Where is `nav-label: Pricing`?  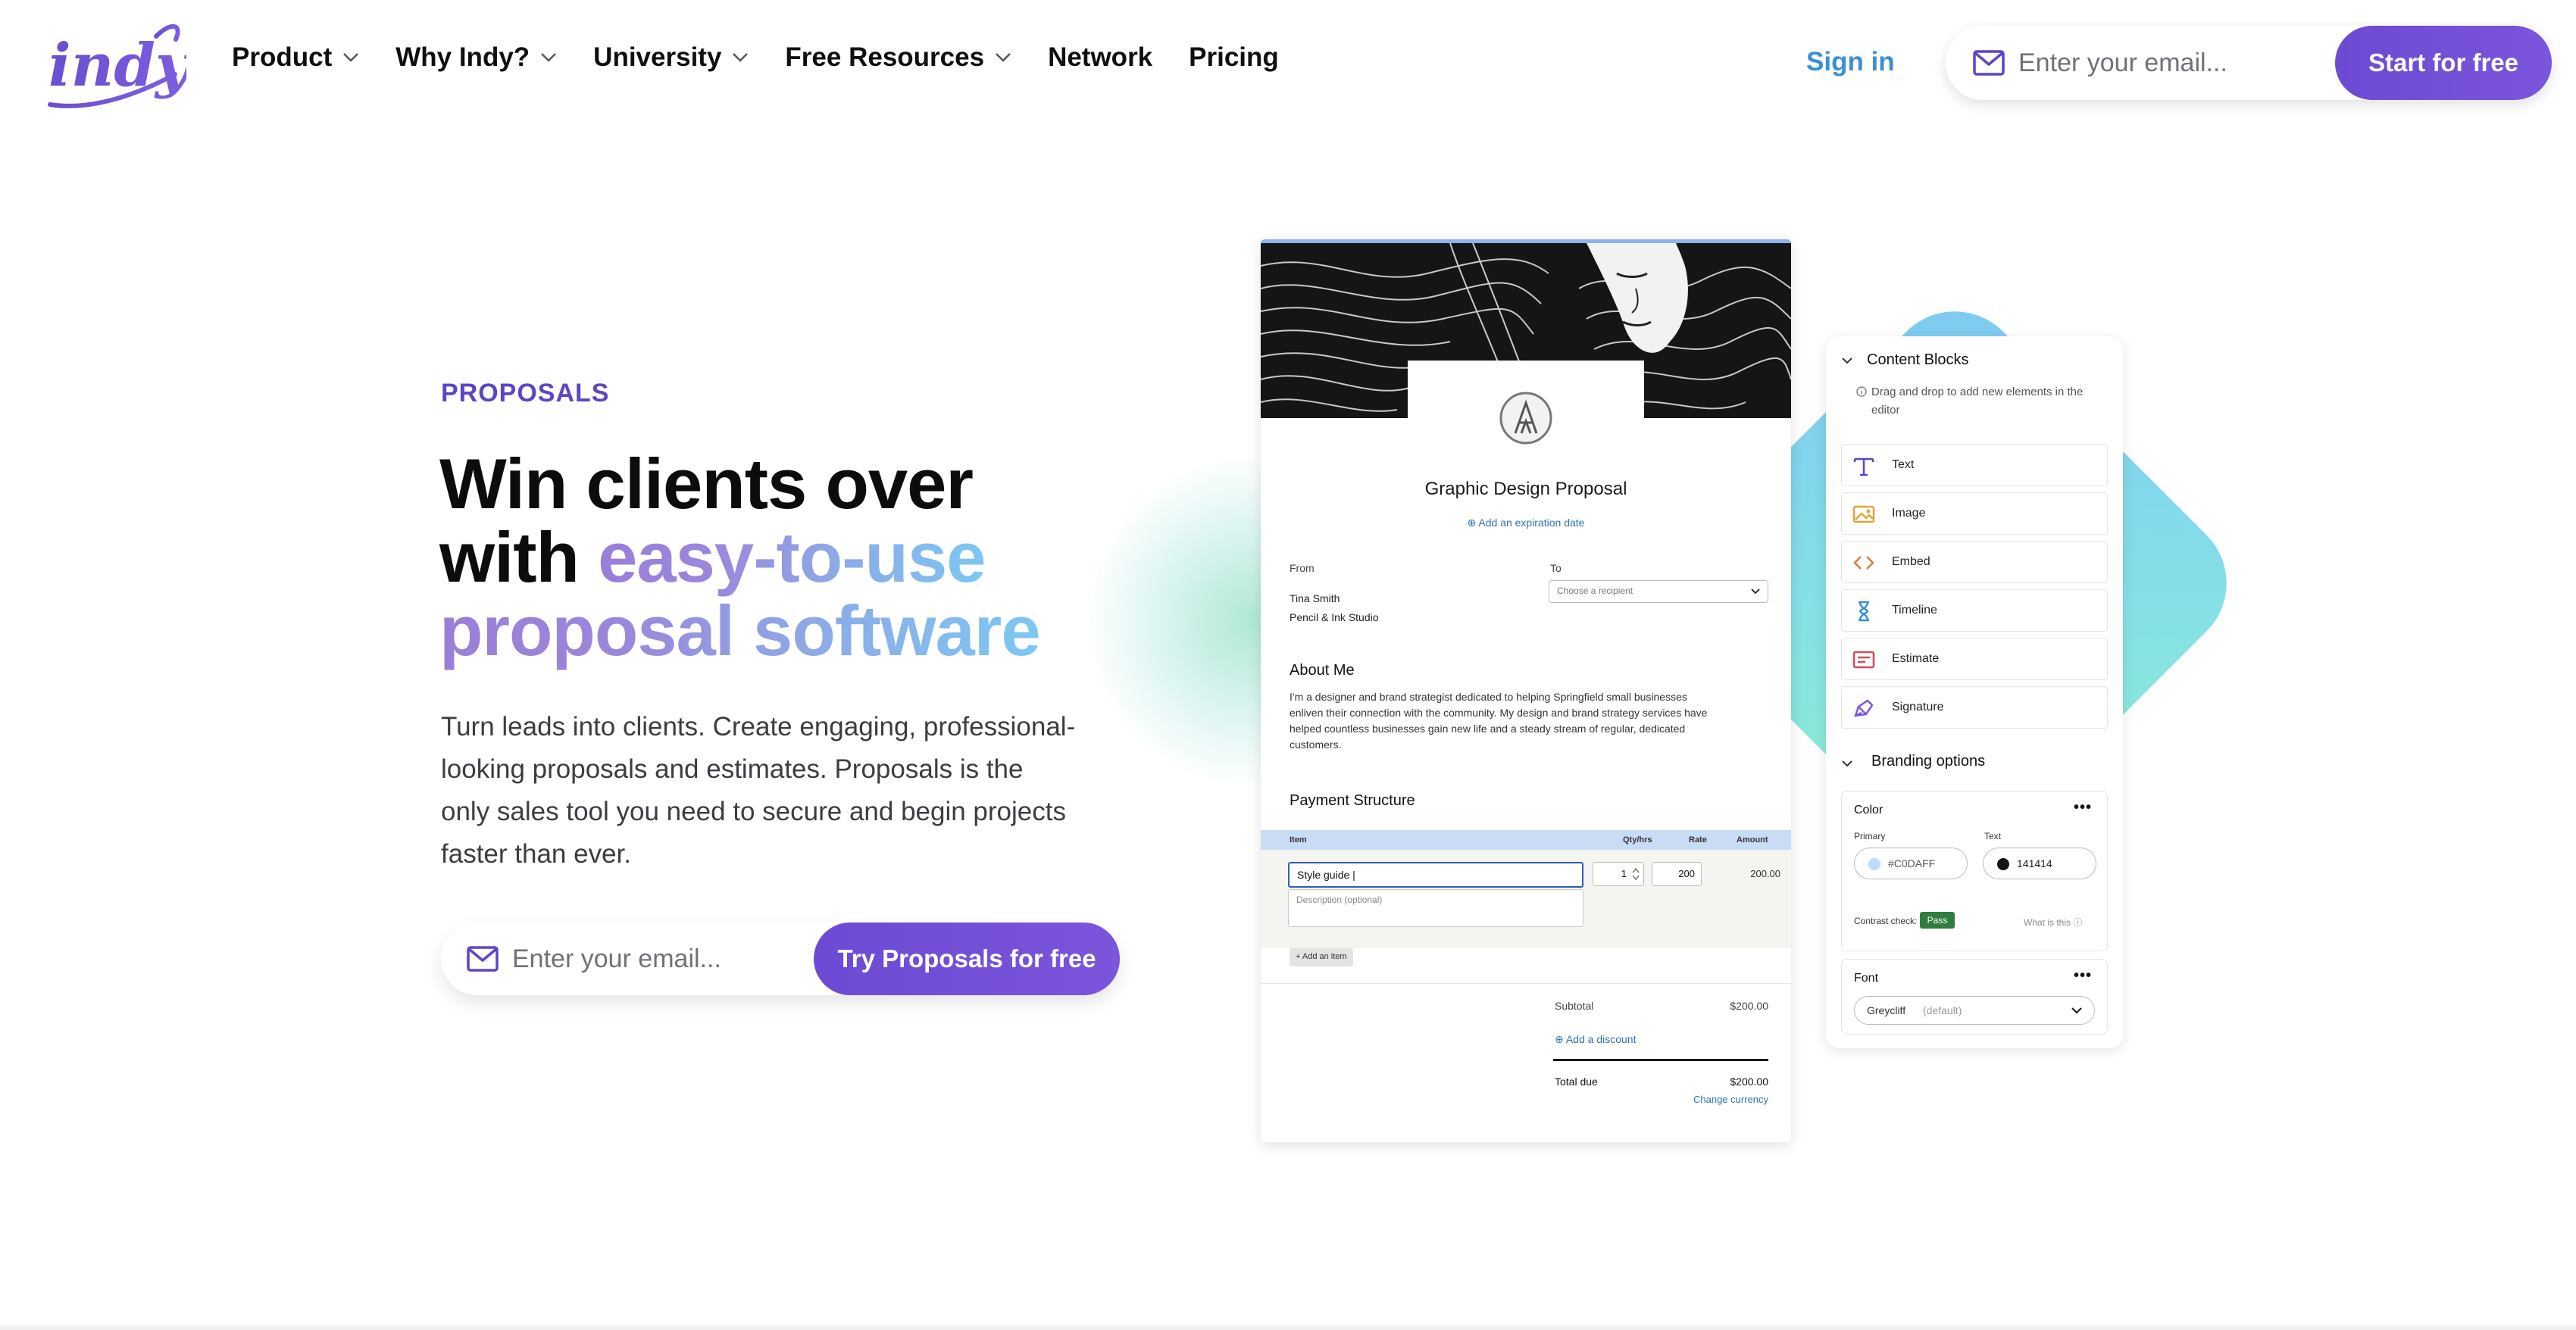 nav-label: Pricing is located at coordinates (1234, 57).